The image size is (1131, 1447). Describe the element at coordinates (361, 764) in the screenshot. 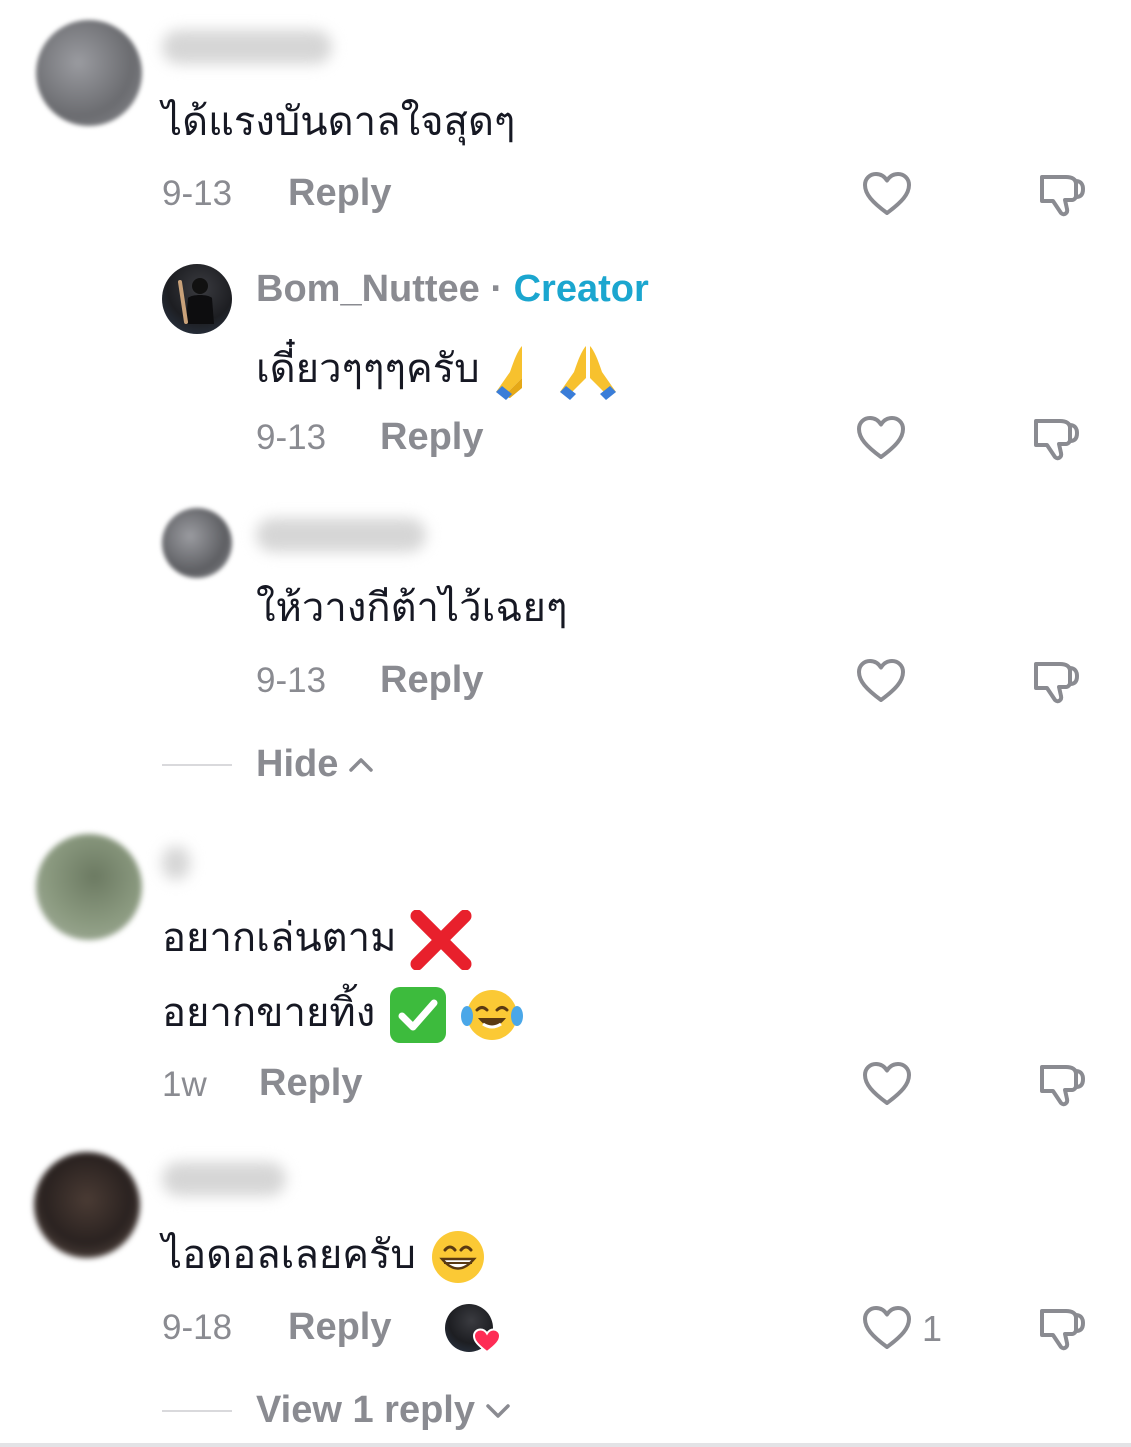

I see `chevron-up-icon` at that location.